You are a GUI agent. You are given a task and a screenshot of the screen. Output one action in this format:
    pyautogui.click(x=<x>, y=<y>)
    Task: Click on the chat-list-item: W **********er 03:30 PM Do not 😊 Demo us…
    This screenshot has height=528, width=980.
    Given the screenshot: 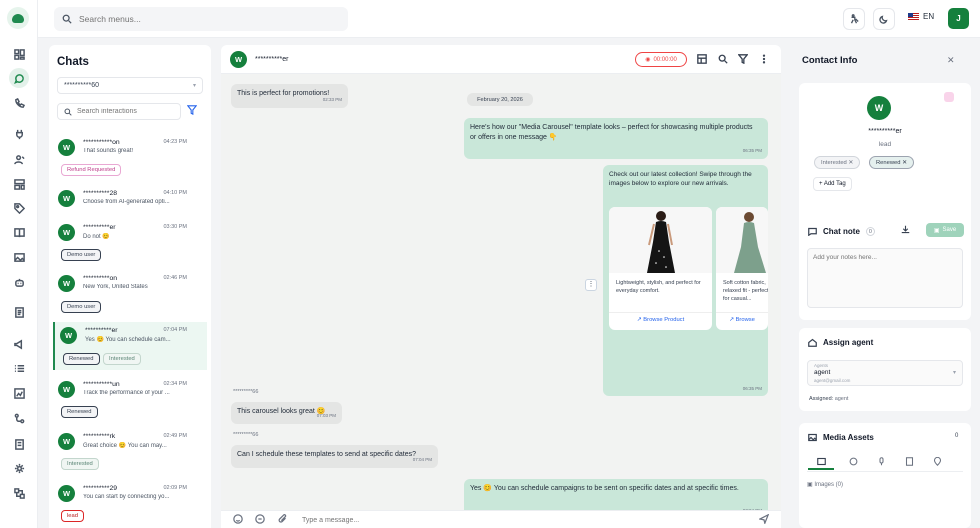 What is the action you would take?
    pyautogui.click(x=130, y=242)
    